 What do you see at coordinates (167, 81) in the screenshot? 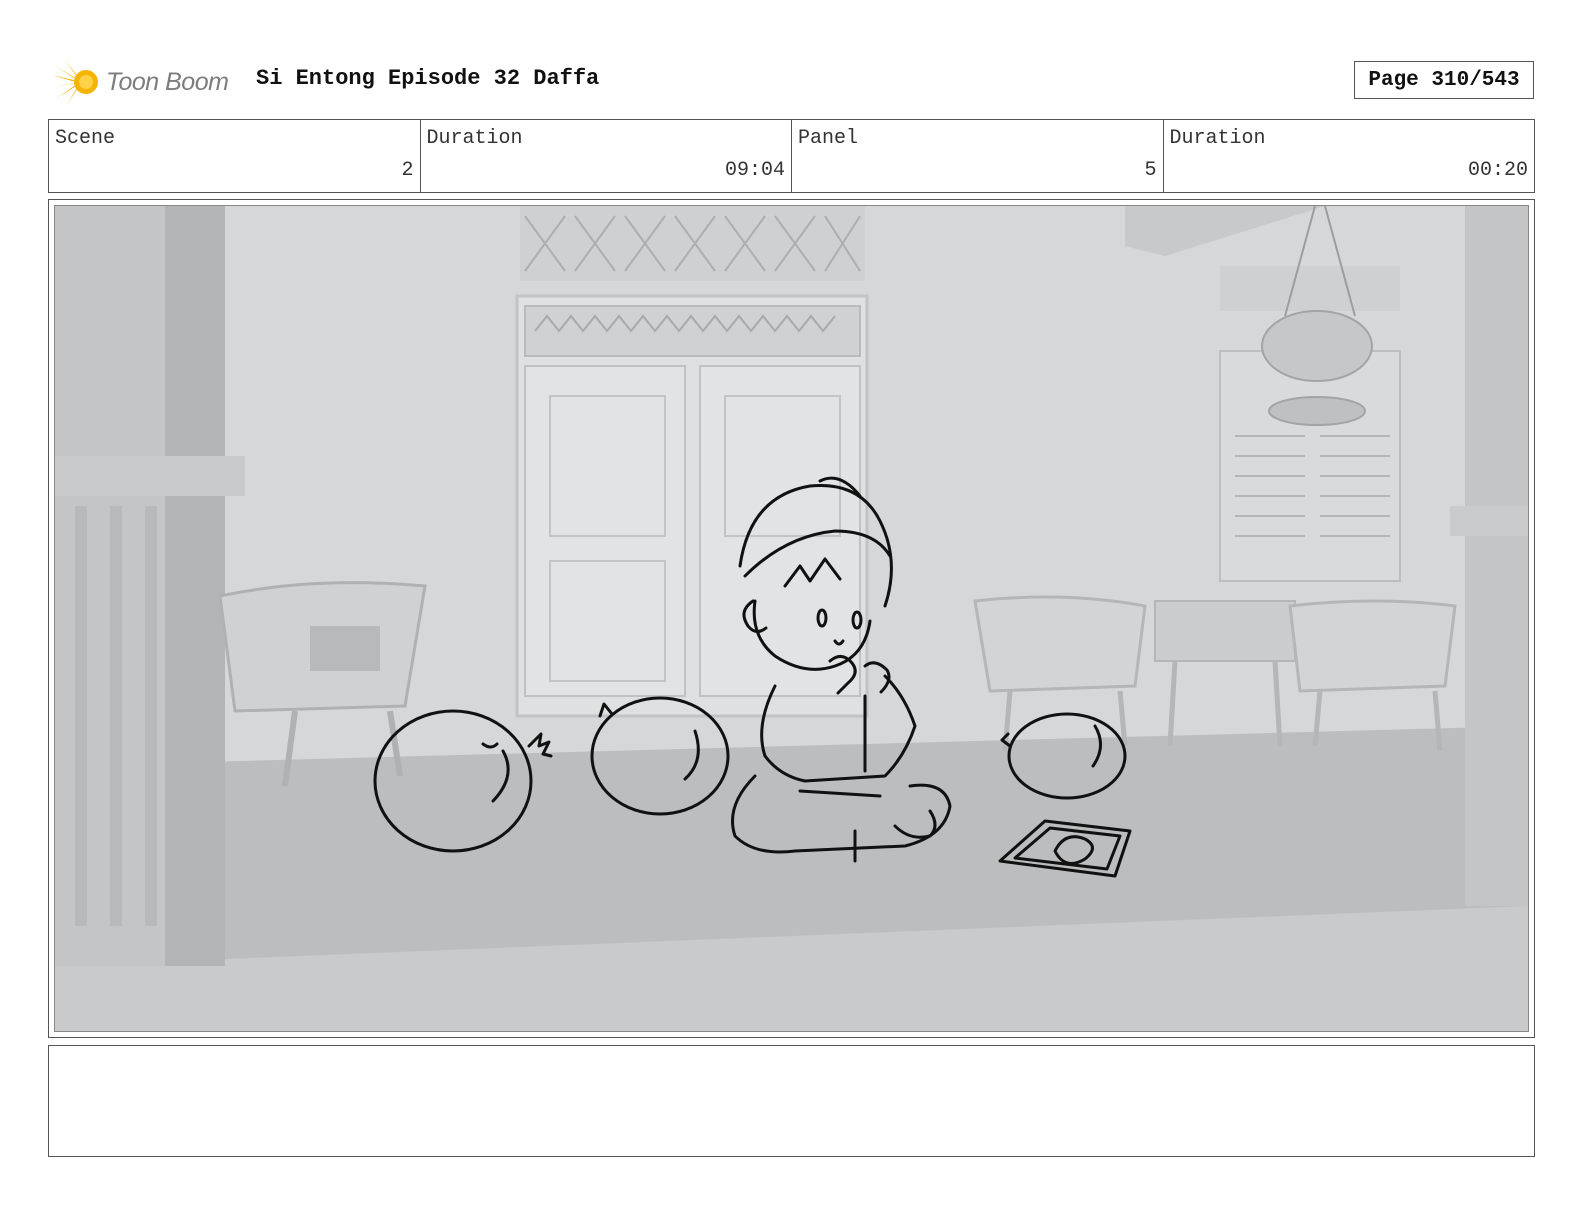
I see `logo-text: Toon Boom` at bounding box center [167, 81].